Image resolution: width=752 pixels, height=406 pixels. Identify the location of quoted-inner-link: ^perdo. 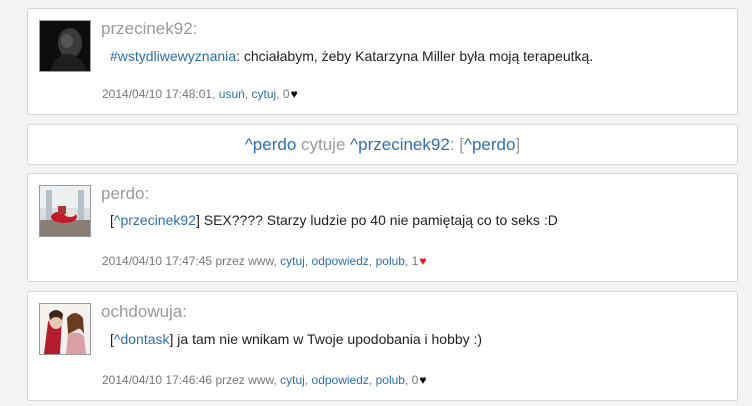
(489, 145).